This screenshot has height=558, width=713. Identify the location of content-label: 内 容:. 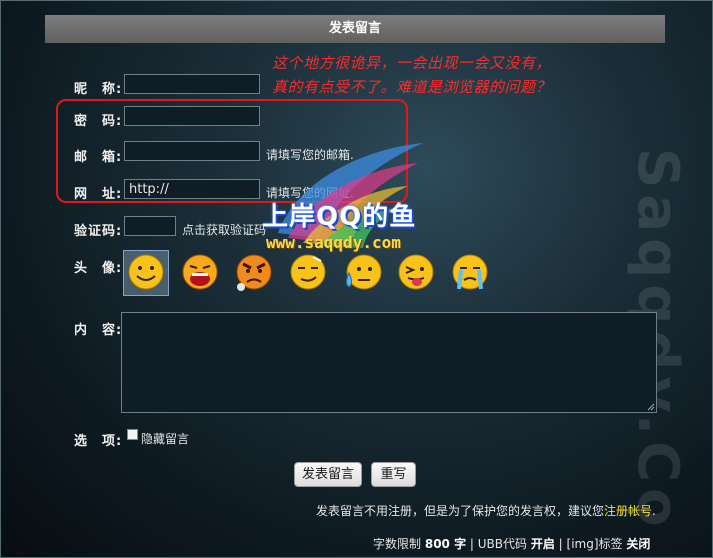
(98, 330).